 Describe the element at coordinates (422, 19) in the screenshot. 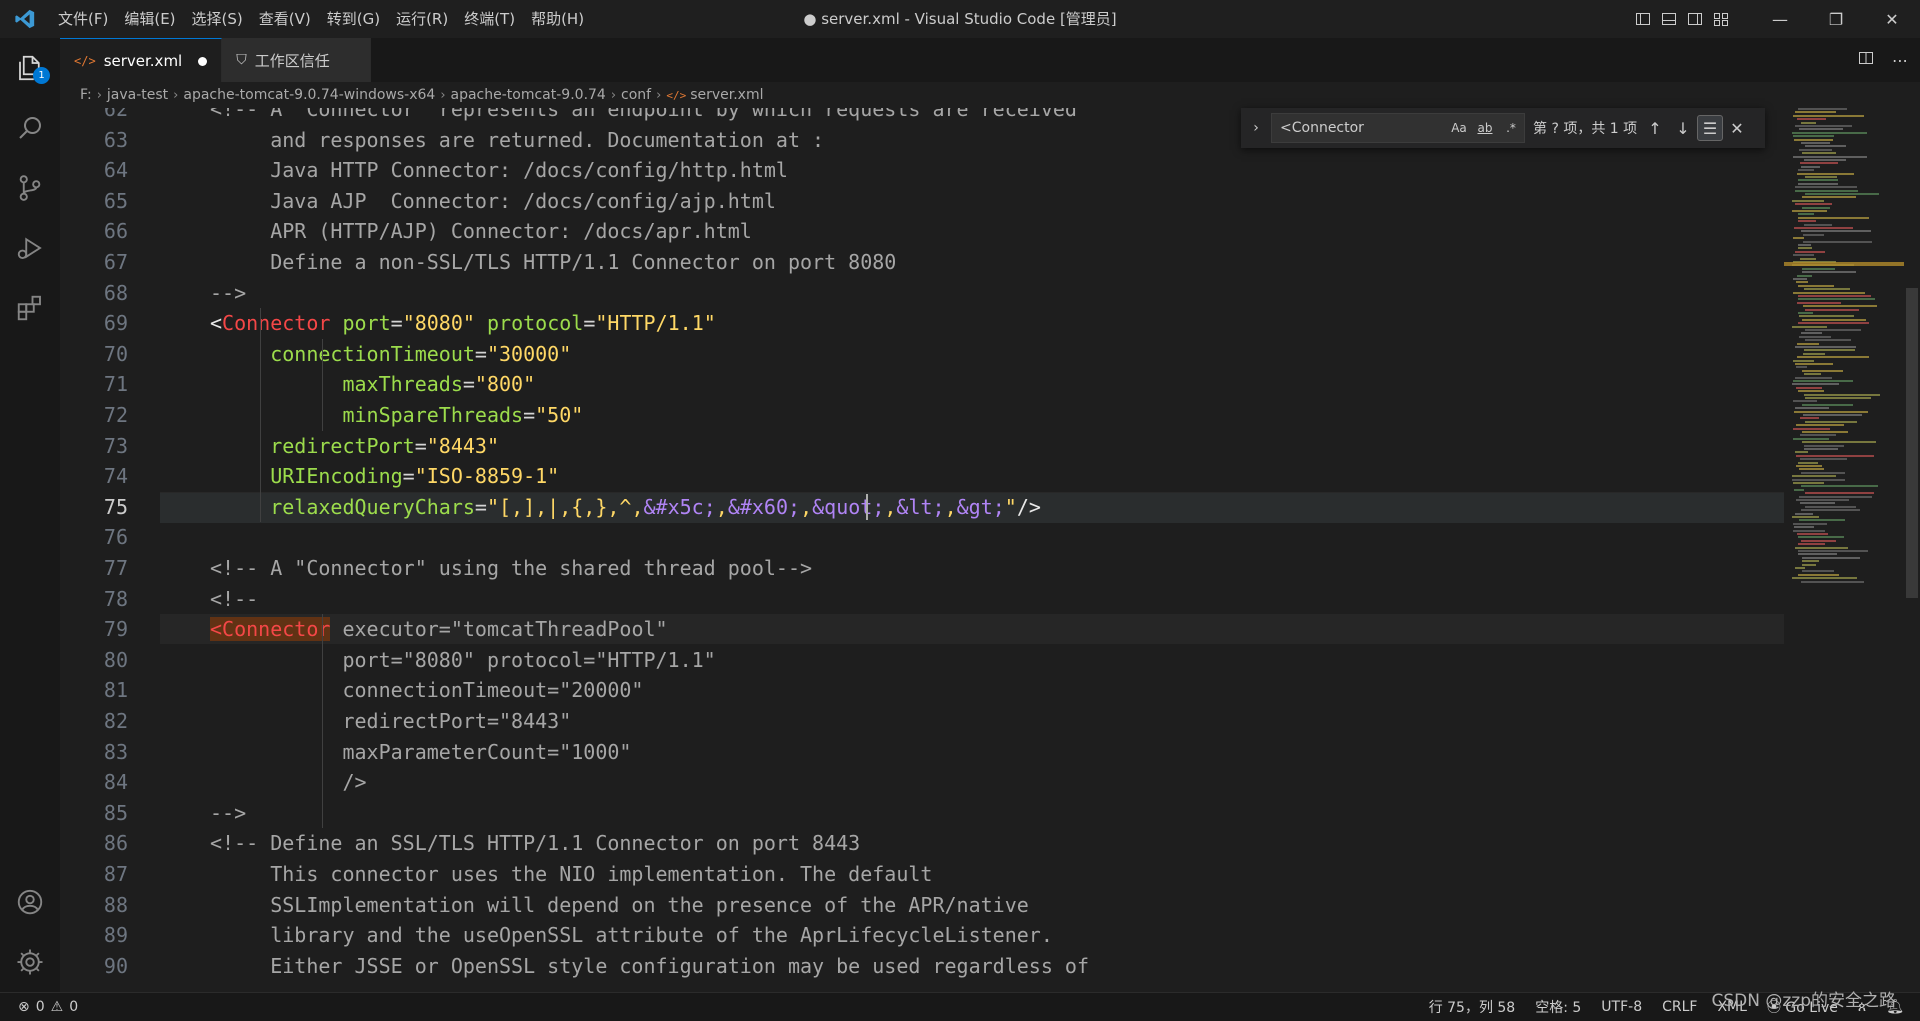

I see `menu-run: 运行(R)` at that location.